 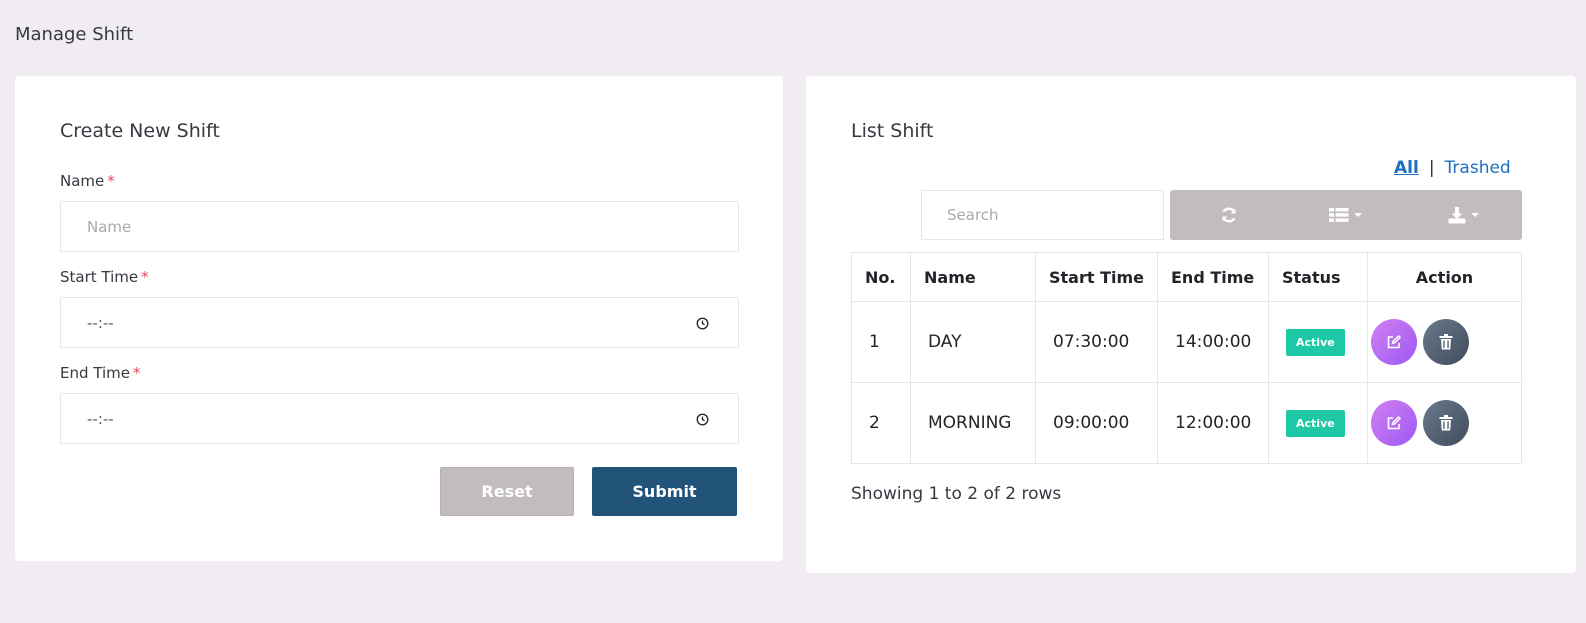 What do you see at coordinates (881, 423) in the screenshot?
I see `cell-no: 2` at bounding box center [881, 423].